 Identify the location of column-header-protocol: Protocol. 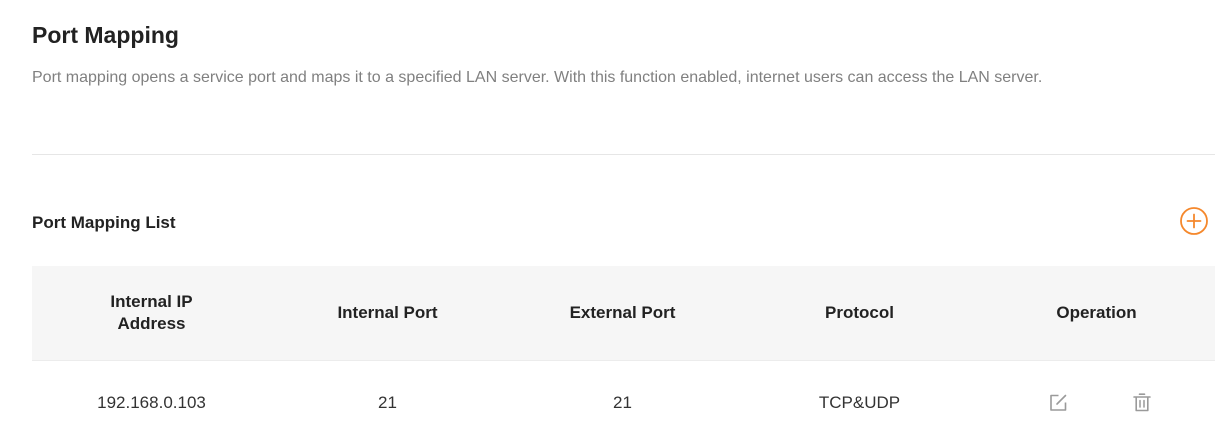
(859, 313).